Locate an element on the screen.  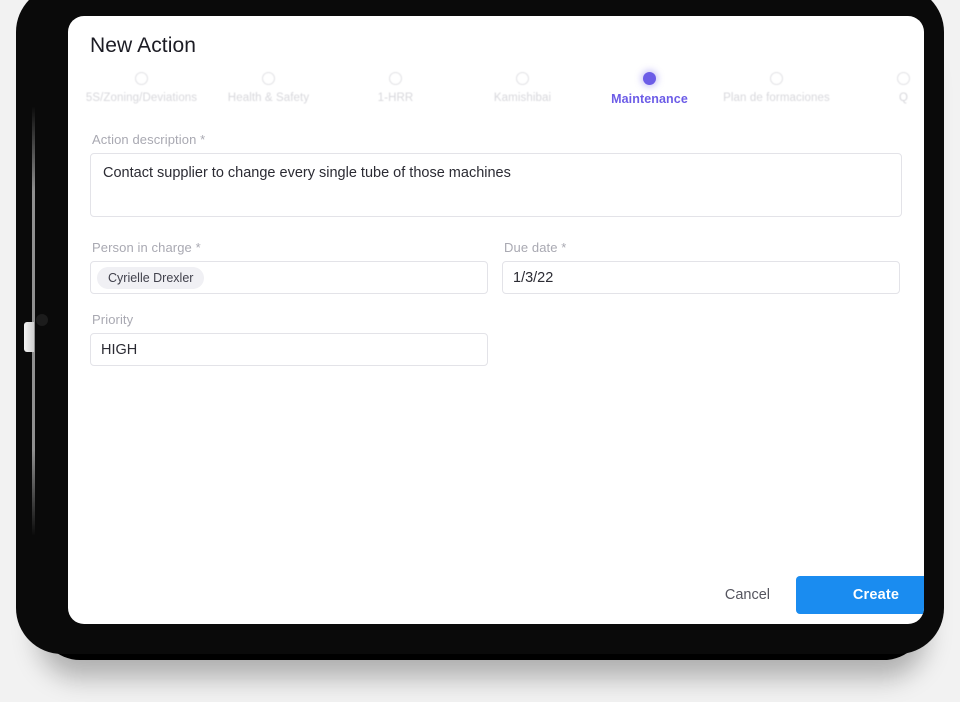
stepper-step-maintenance: Maintenance is located at coordinates (649, 89).